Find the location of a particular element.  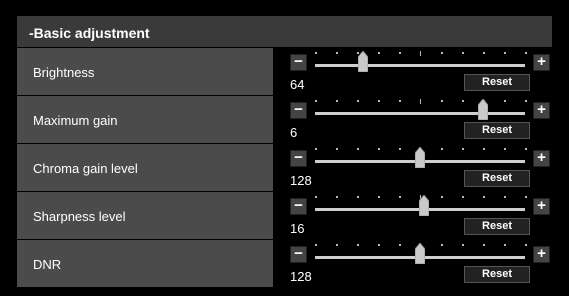

slider-cell: − + 64 Reset is located at coordinates (413, 71).